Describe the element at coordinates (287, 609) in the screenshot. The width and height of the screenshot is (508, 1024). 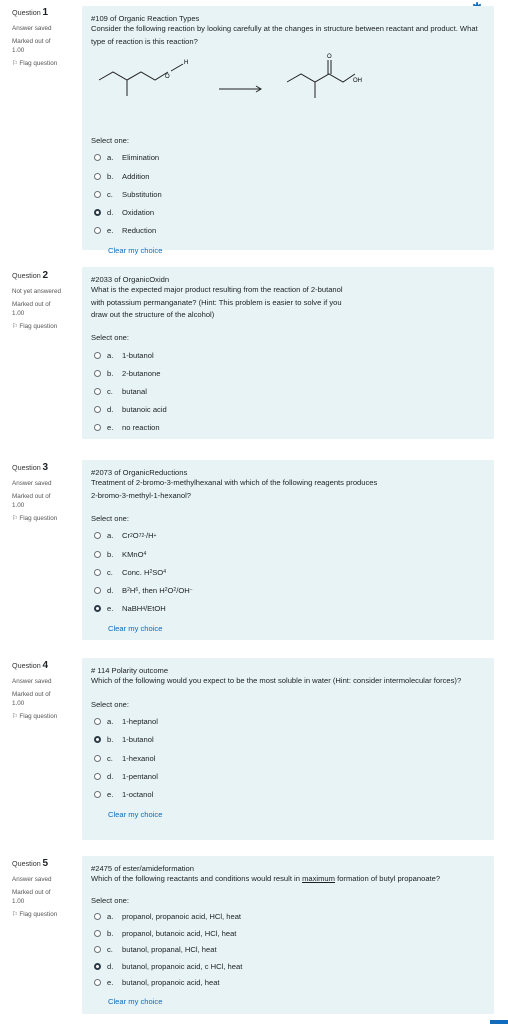
I see `option-e: e. NaBH 4/EtOH` at that location.